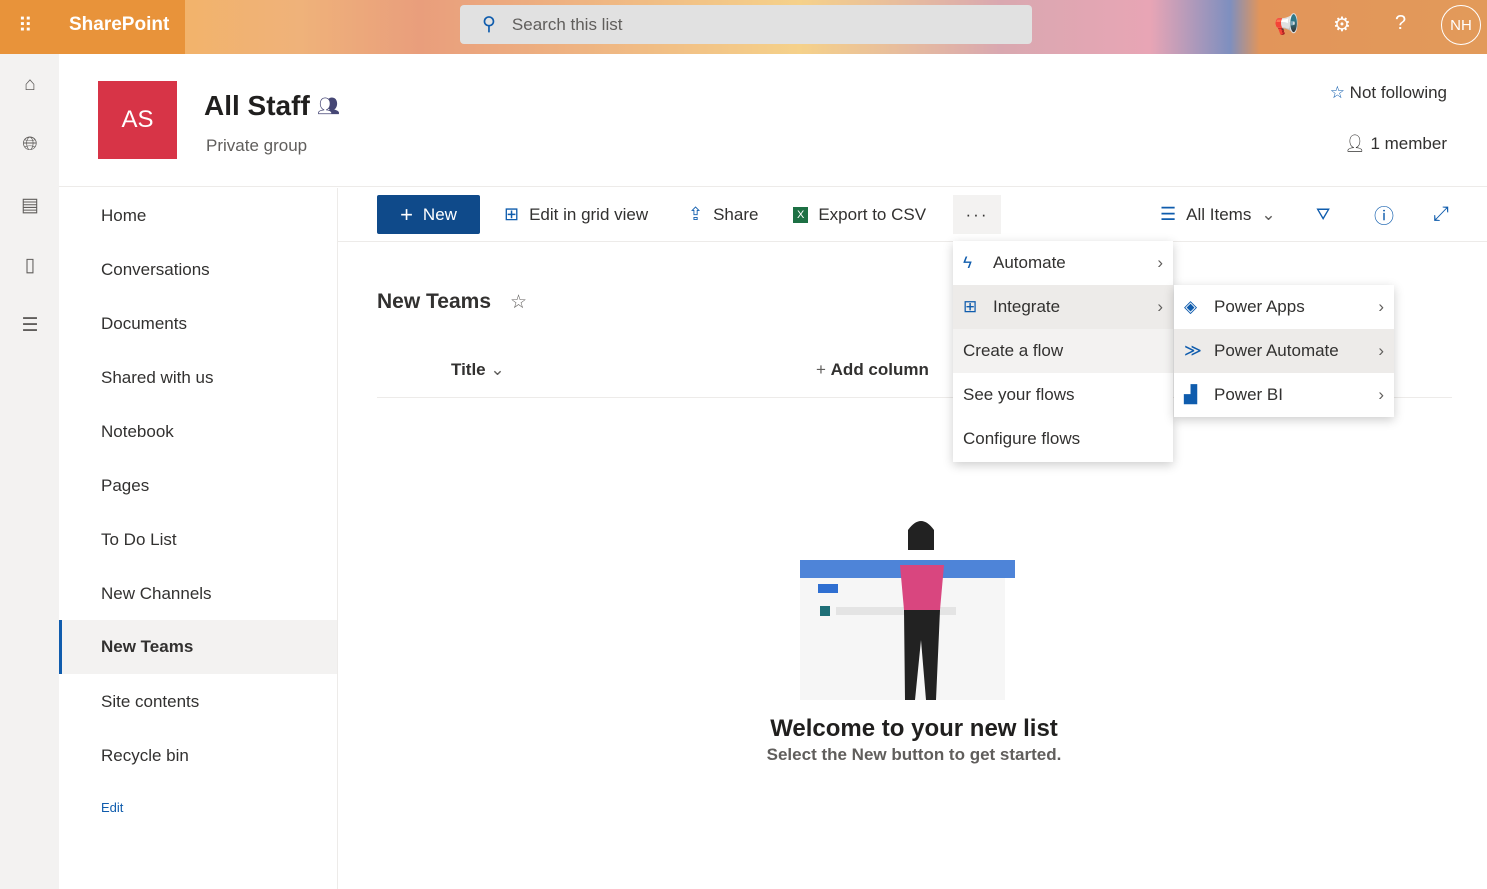 This screenshot has height=889, width=1487. Describe the element at coordinates (1400, 23) in the screenshot. I see `help-icon: ?` at that location.